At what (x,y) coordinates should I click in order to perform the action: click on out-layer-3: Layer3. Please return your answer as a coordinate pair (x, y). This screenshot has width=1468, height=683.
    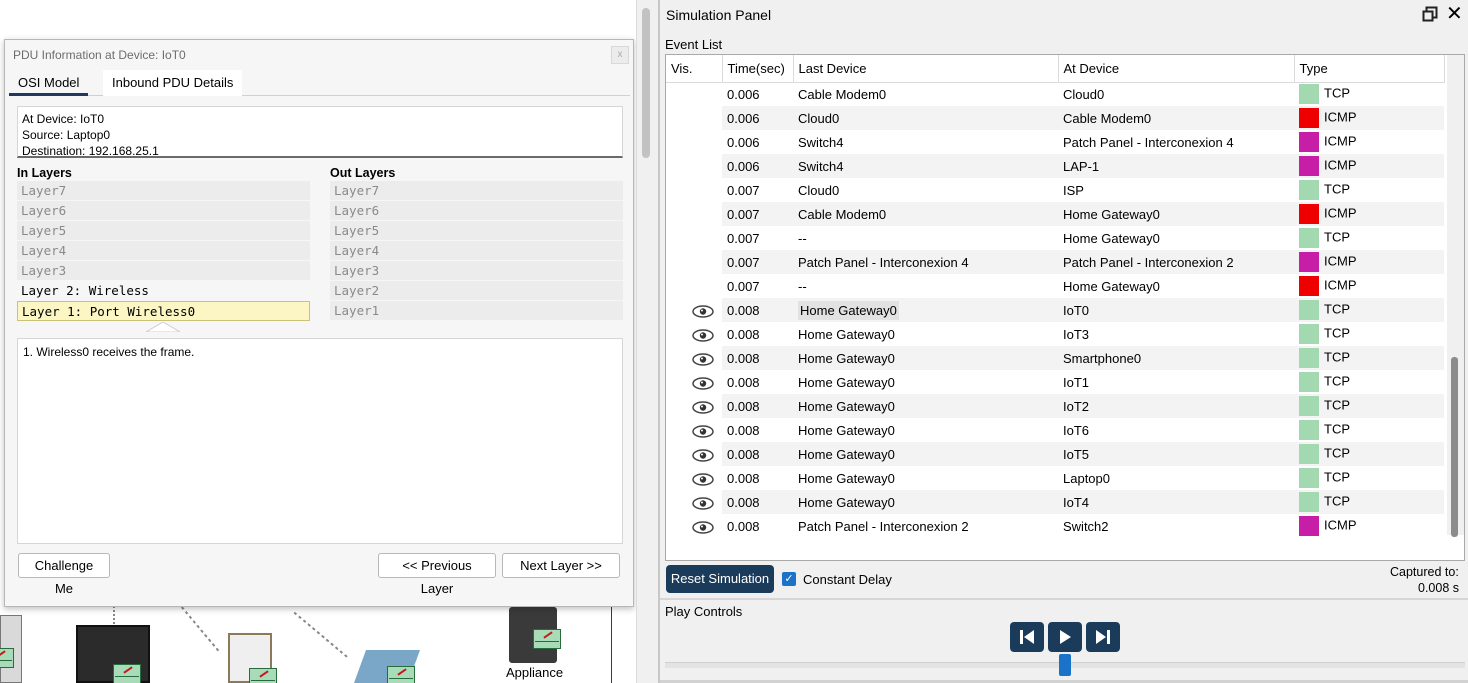
    Looking at the image, I should click on (476, 271).